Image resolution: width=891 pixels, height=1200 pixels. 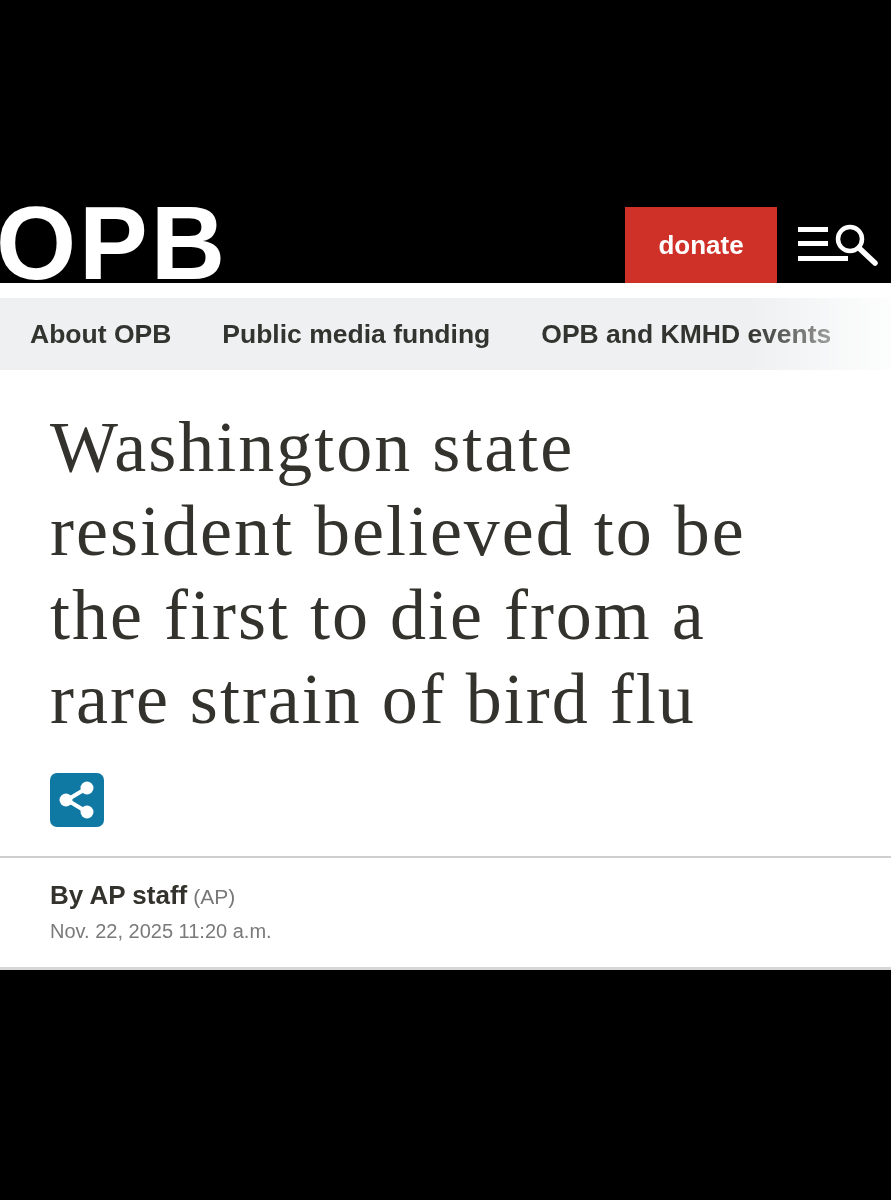 I want to click on nav-link: Public media funding, so click(x=356, y=334).